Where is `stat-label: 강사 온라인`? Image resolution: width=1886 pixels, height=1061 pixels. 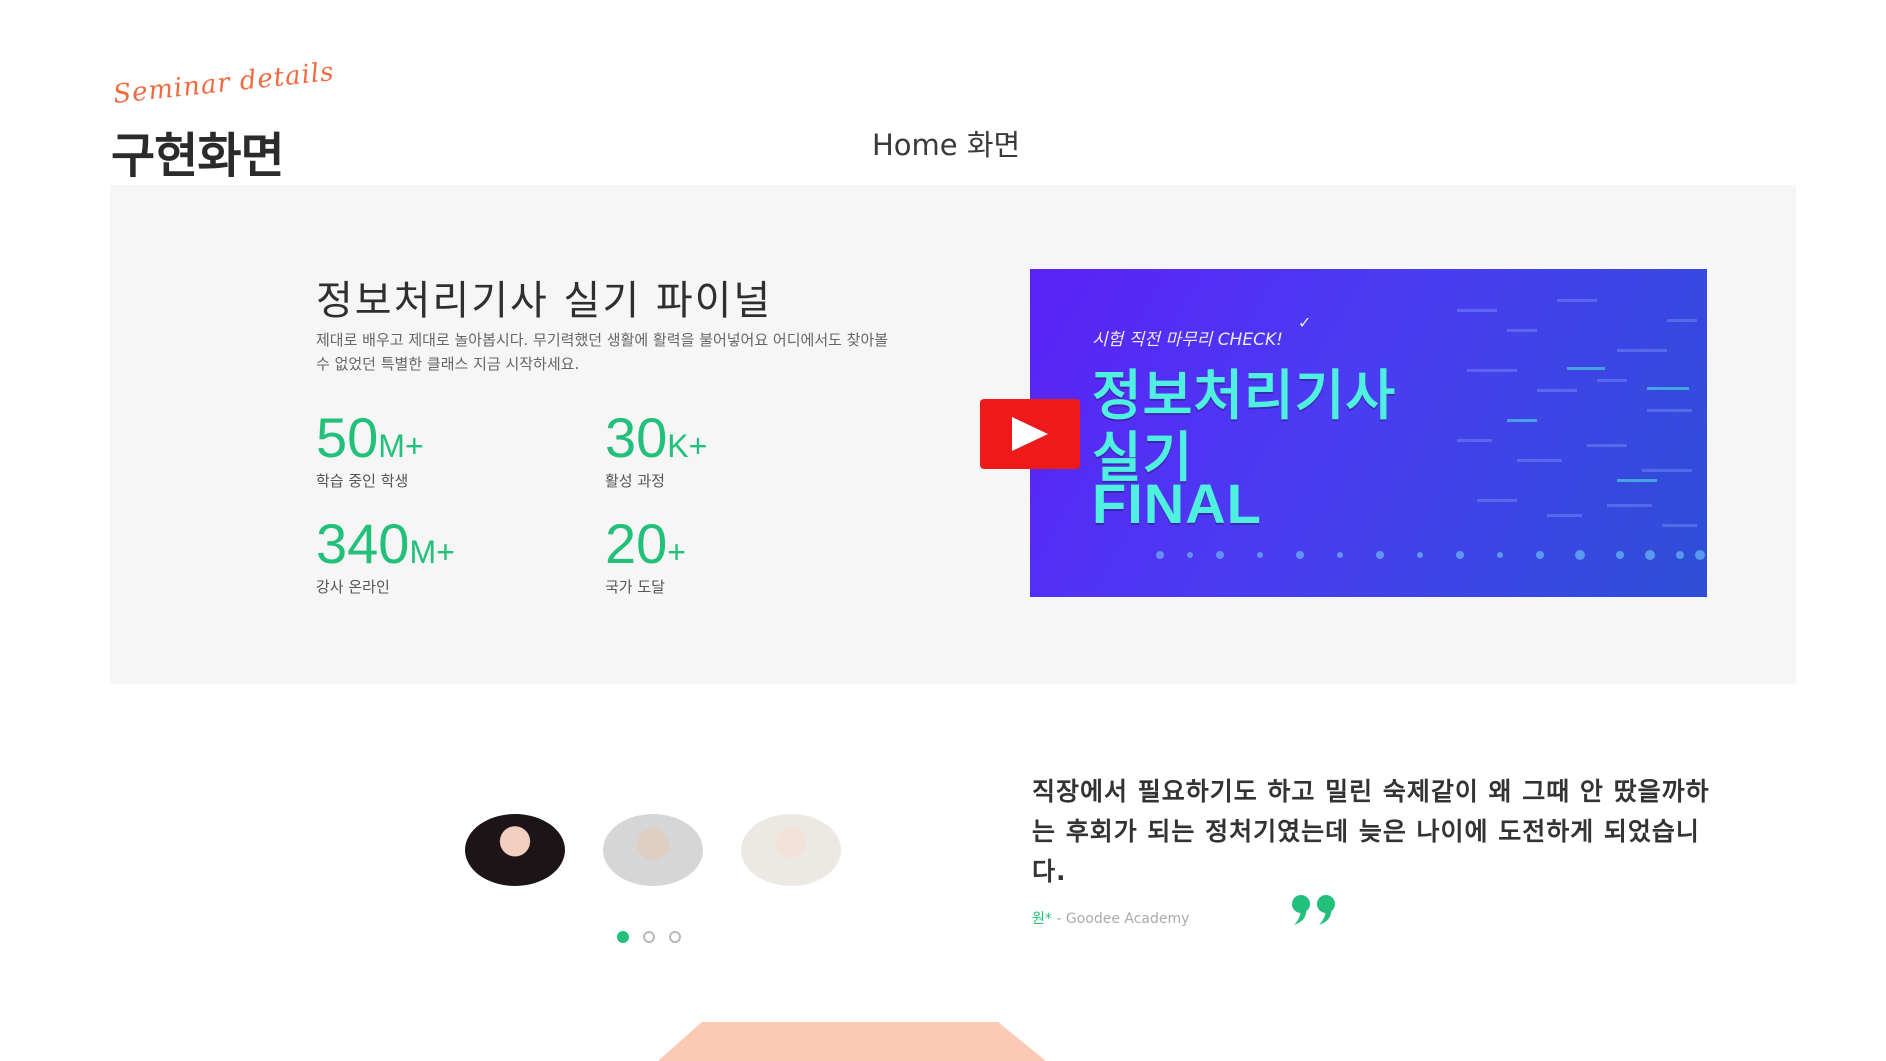
stat-label: 강사 온라인 is located at coordinates (353, 587).